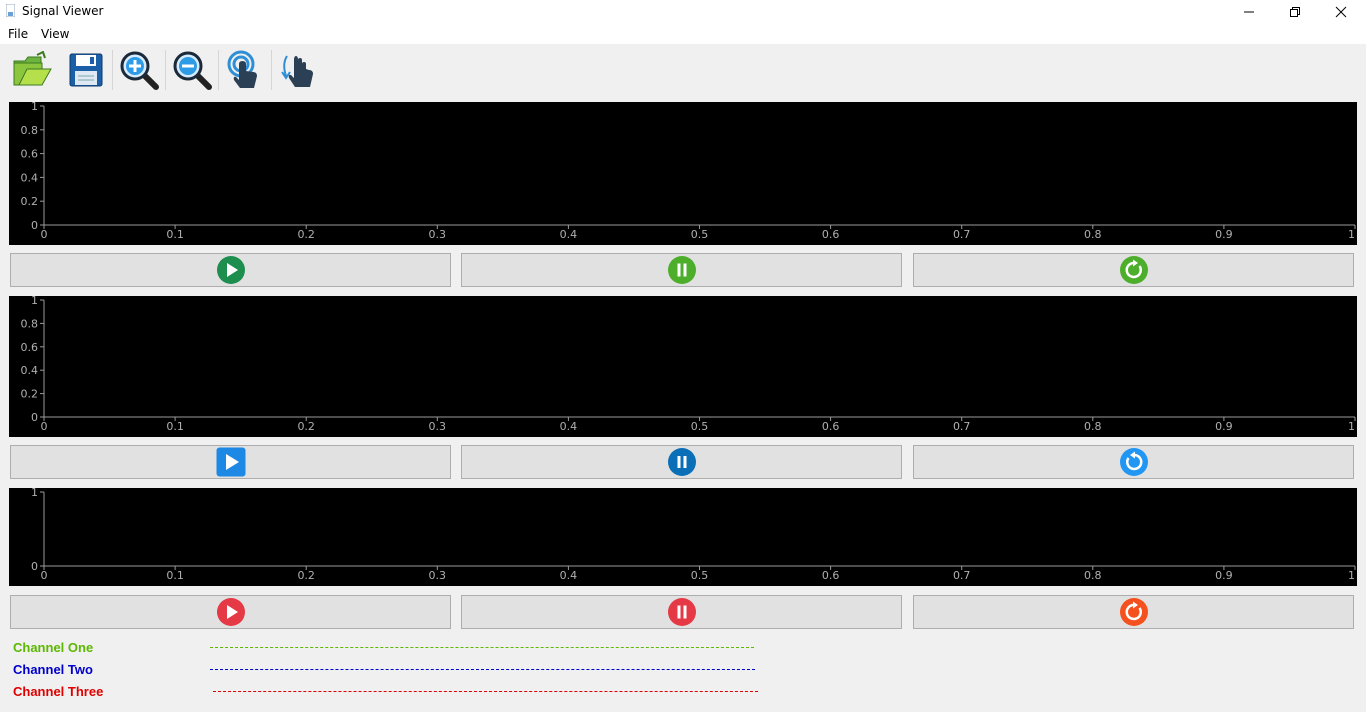 This screenshot has width=1366, height=712. What do you see at coordinates (683, 34) in the screenshot?
I see `menu-bar: File View` at bounding box center [683, 34].